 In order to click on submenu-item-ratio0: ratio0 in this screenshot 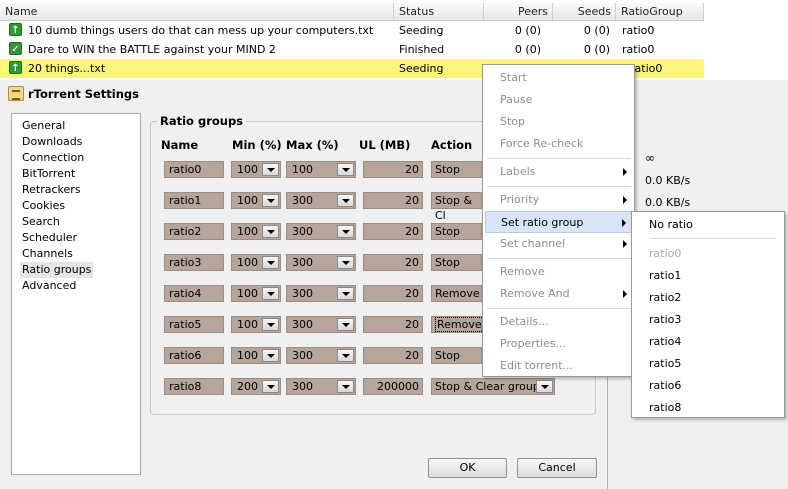, I will do `click(708, 254)`.